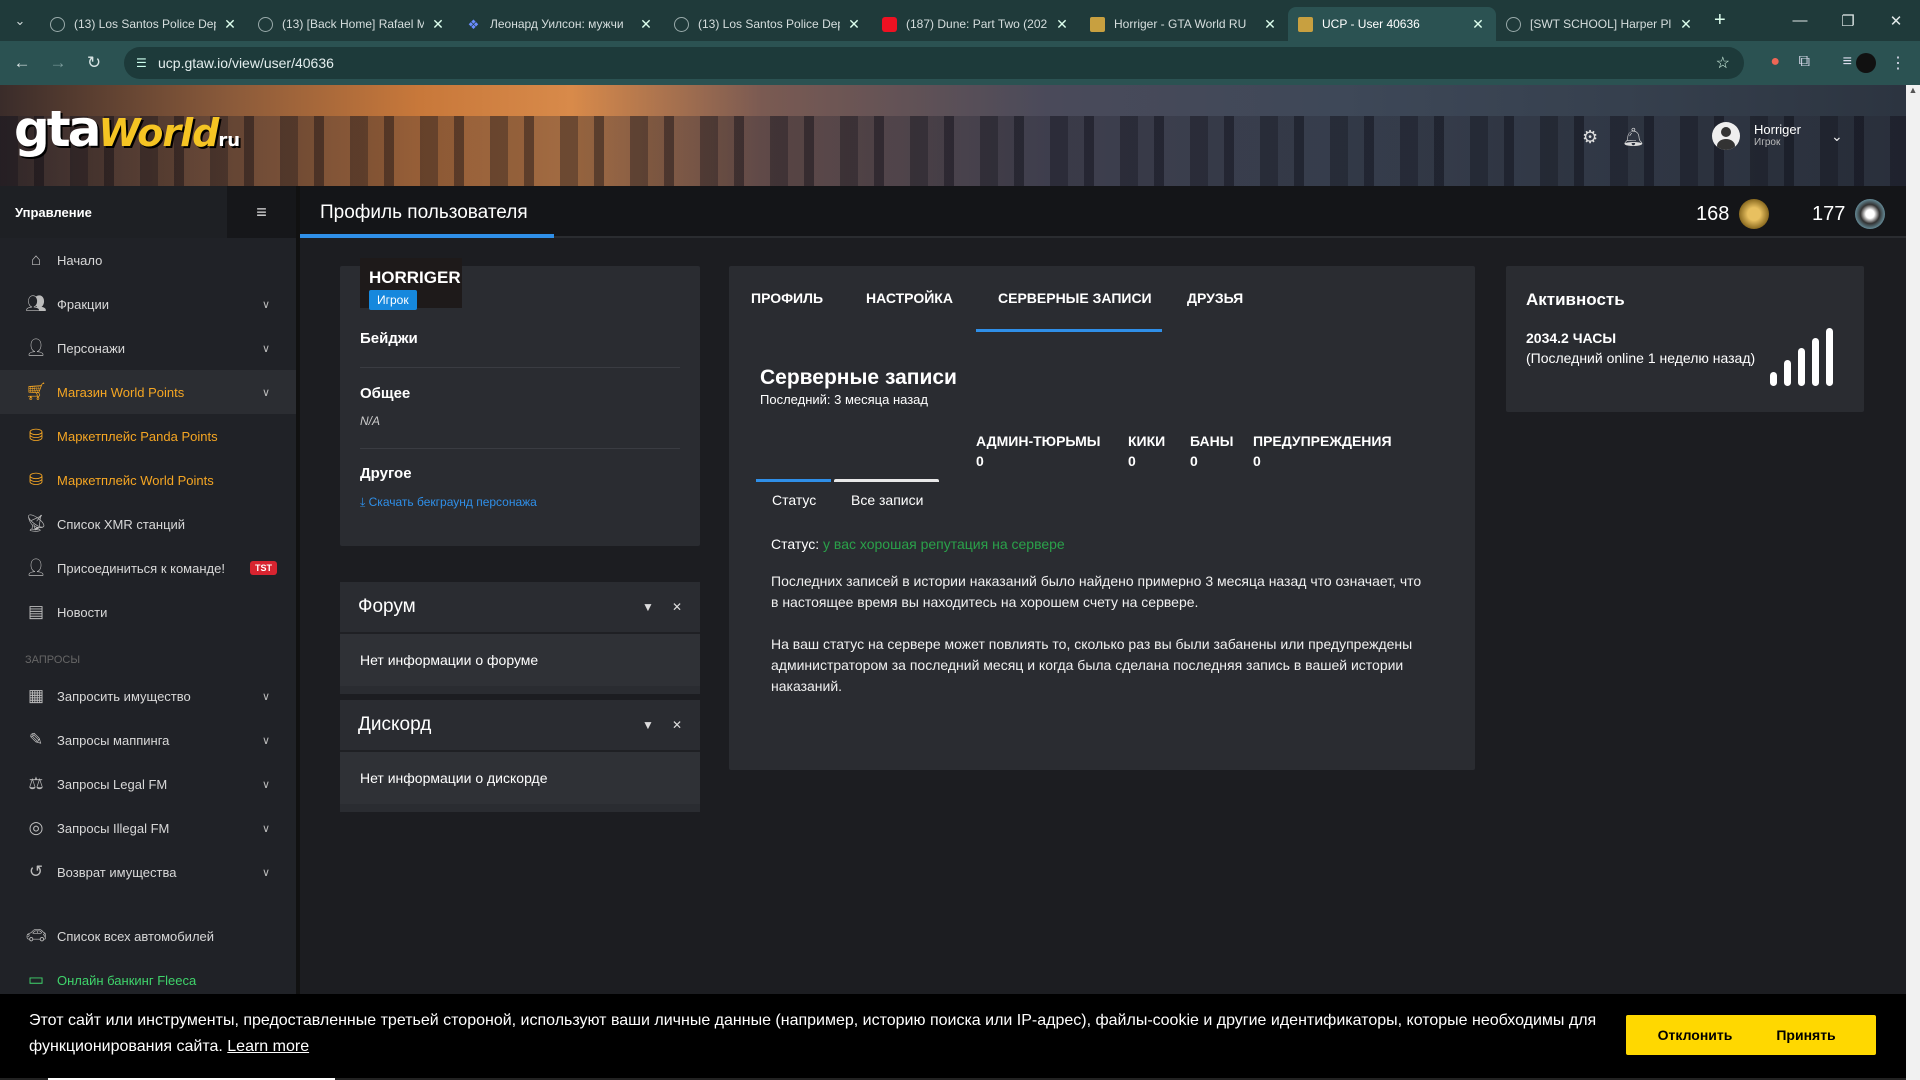 This screenshot has height=1080, width=1920. Describe the element at coordinates (364, 502) in the screenshot. I see `download-icon: ⤓` at that location.